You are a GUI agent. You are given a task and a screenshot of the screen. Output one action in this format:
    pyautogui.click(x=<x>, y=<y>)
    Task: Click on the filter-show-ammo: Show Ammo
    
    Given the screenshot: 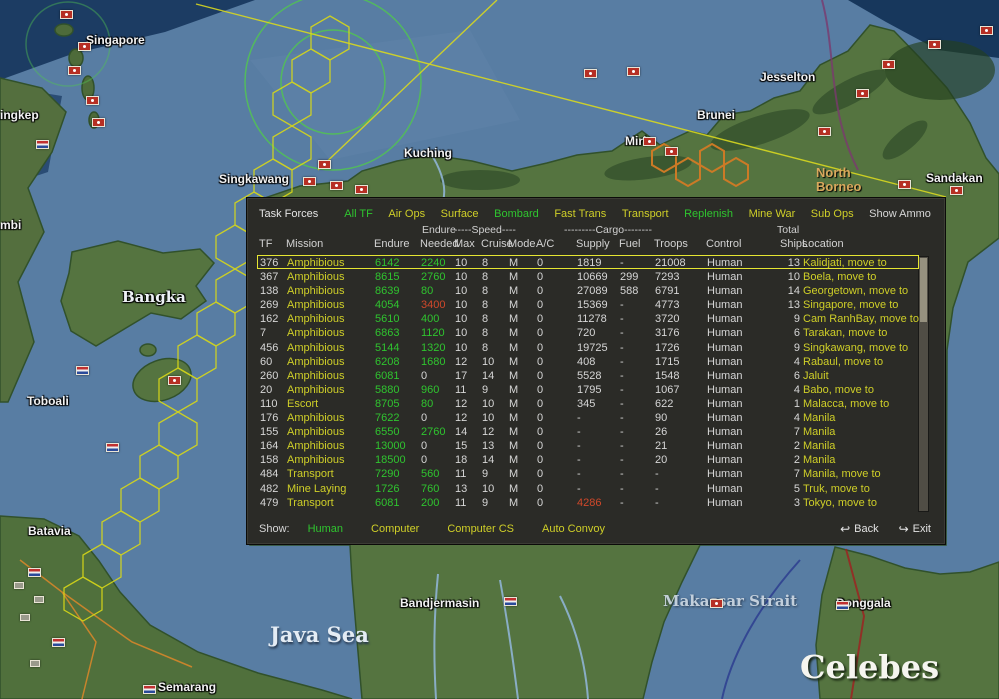 What is the action you would take?
    pyautogui.click(x=900, y=214)
    